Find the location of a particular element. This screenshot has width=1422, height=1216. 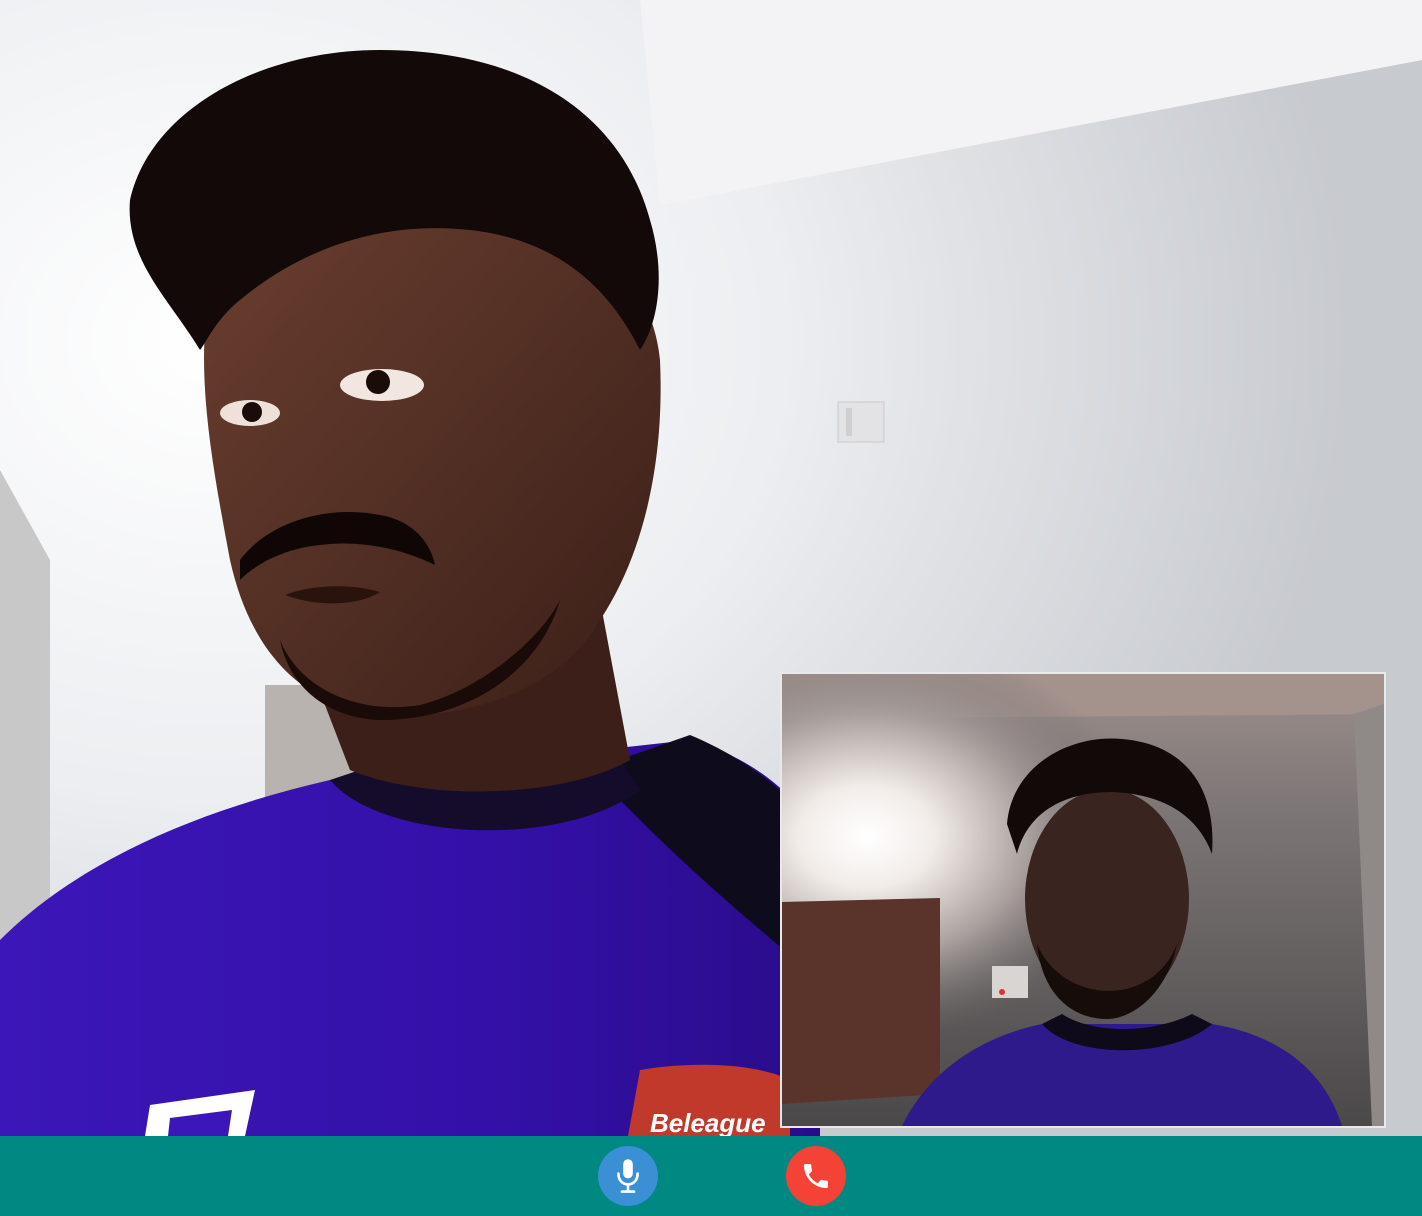

mute-microphone-button is located at coordinates (628, 1176).